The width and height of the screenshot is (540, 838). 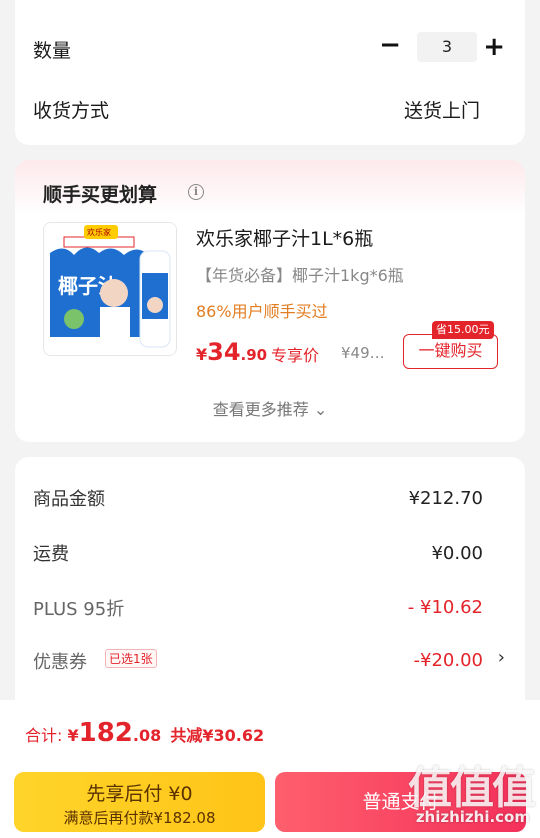 I want to click on pay-later-button: 先享后付 ¥0 满意后再付款¥182.08, so click(x=139, y=802).